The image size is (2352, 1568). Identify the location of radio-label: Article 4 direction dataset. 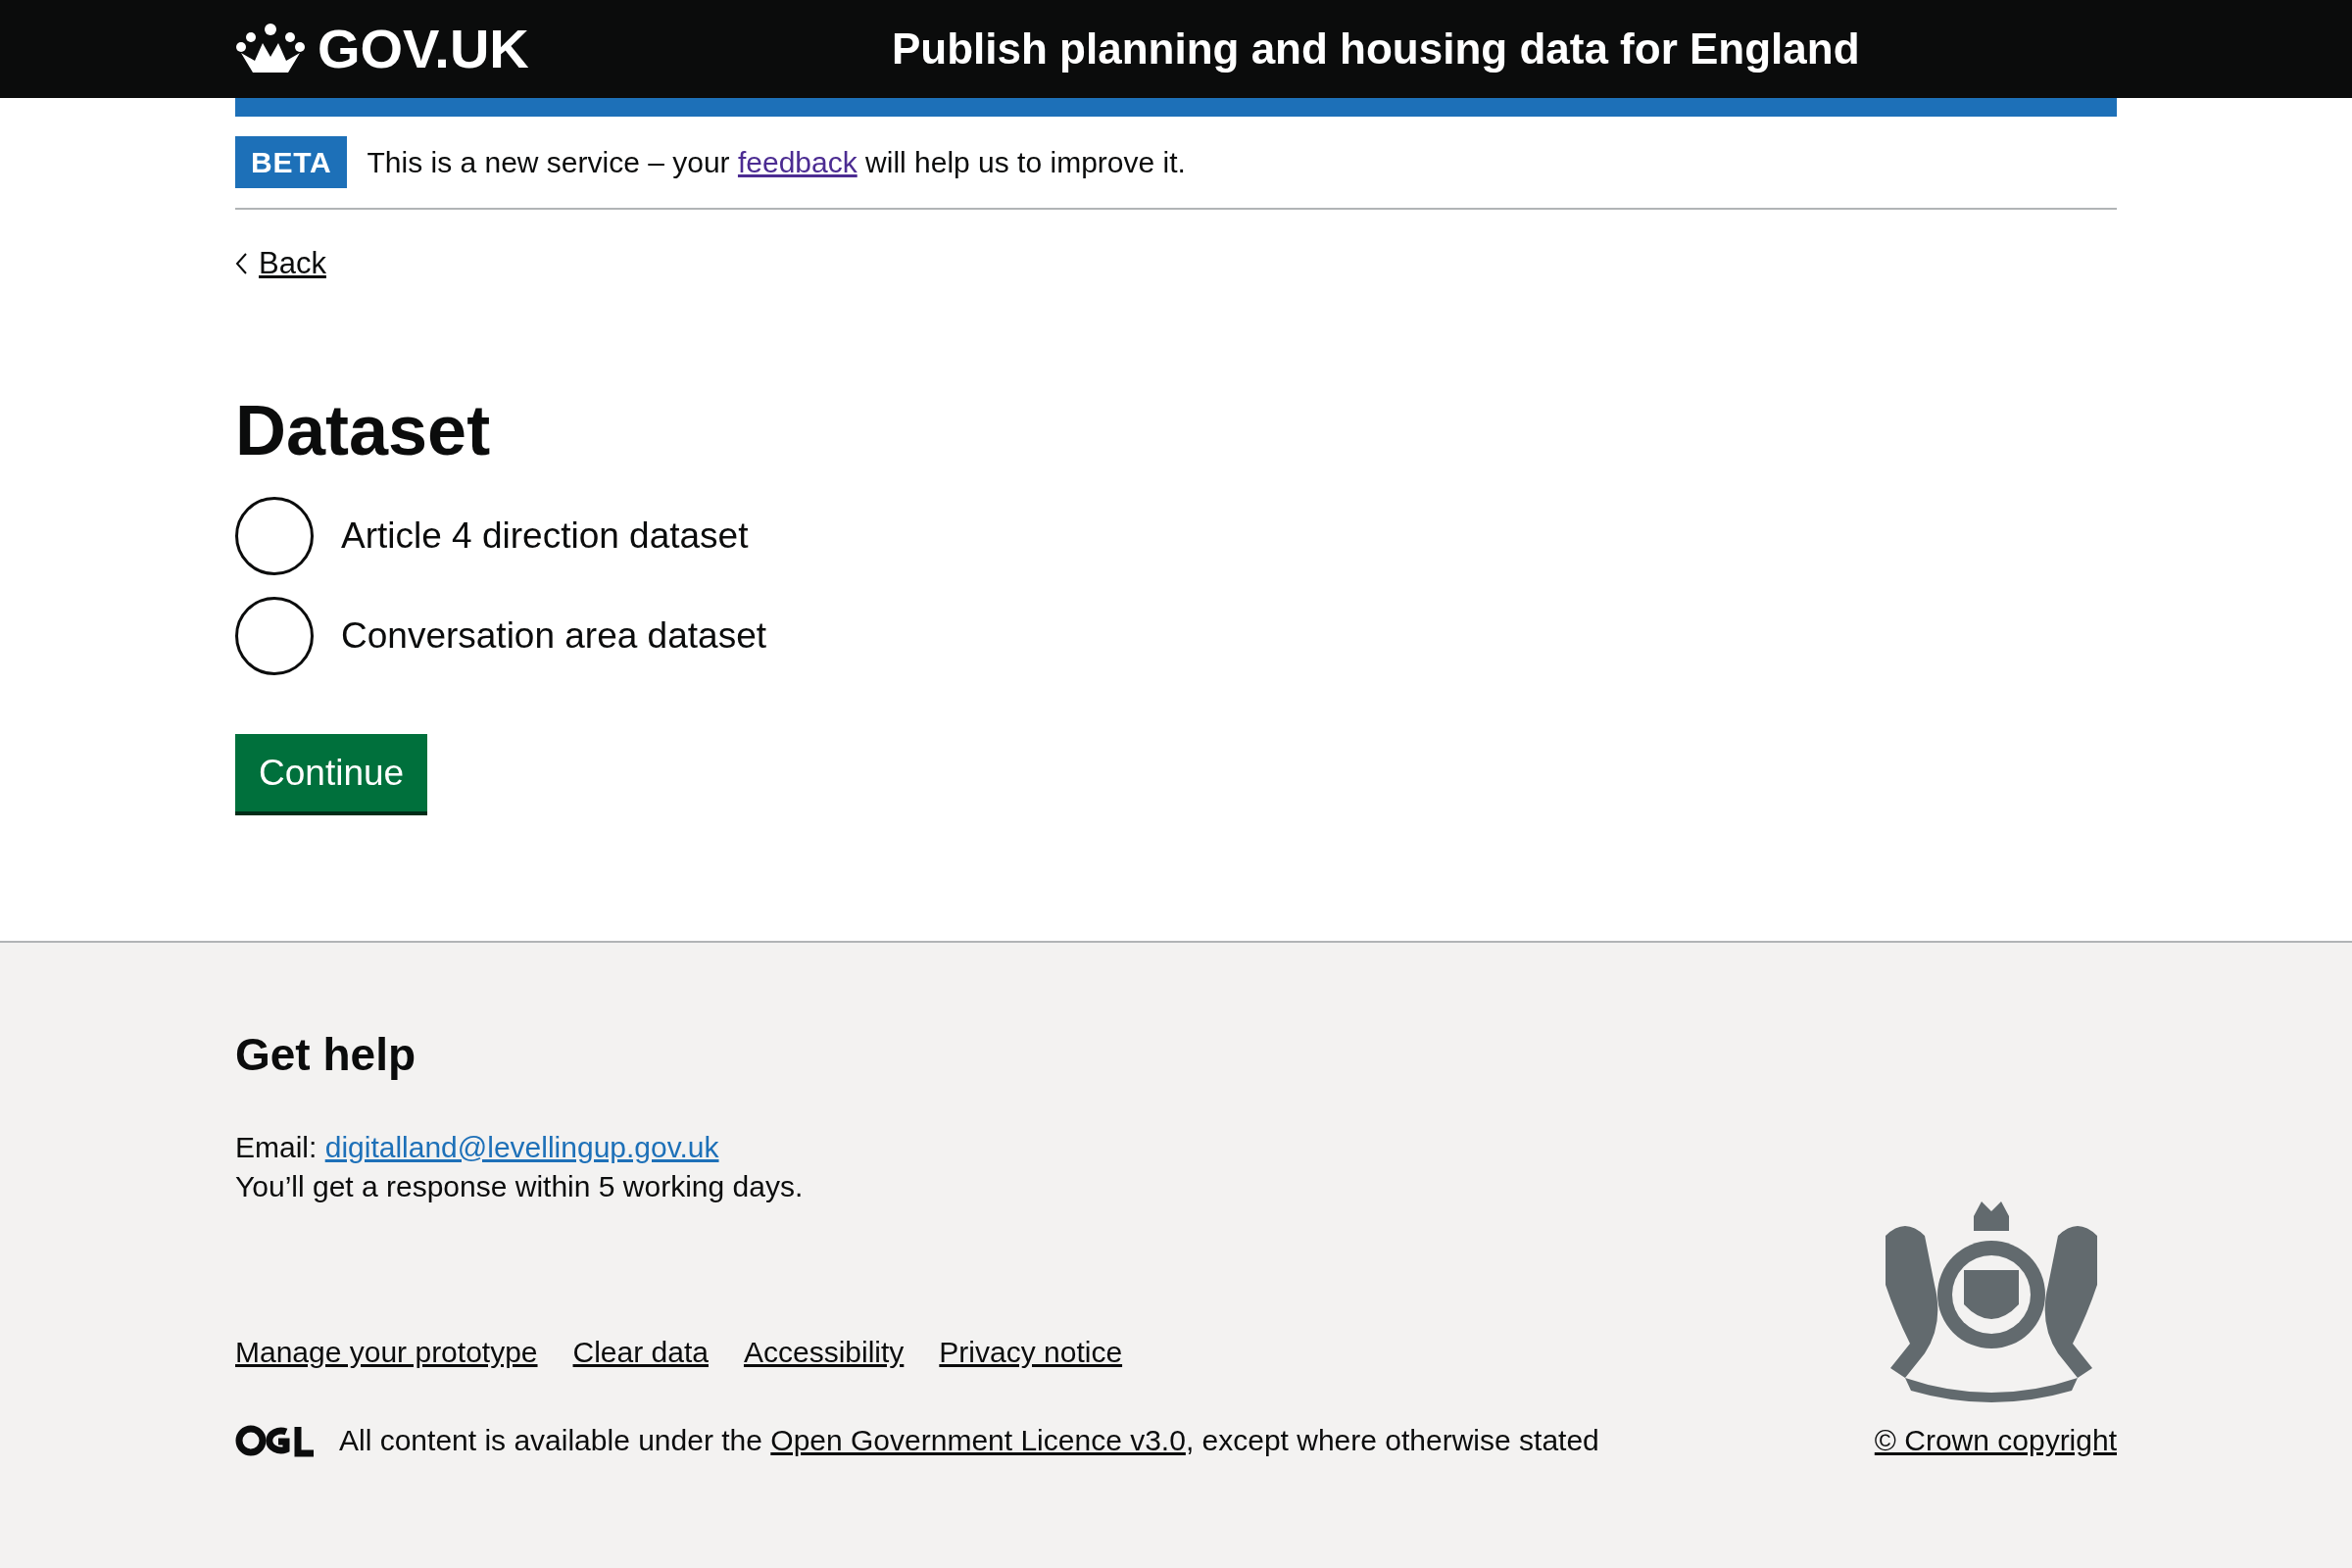
(545, 536).